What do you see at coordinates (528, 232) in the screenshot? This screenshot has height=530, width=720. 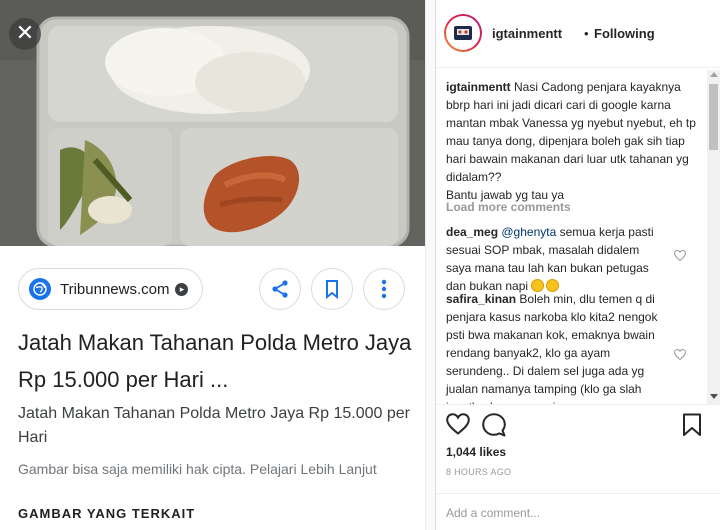 I see `comment-mention: @ghenyta` at bounding box center [528, 232].